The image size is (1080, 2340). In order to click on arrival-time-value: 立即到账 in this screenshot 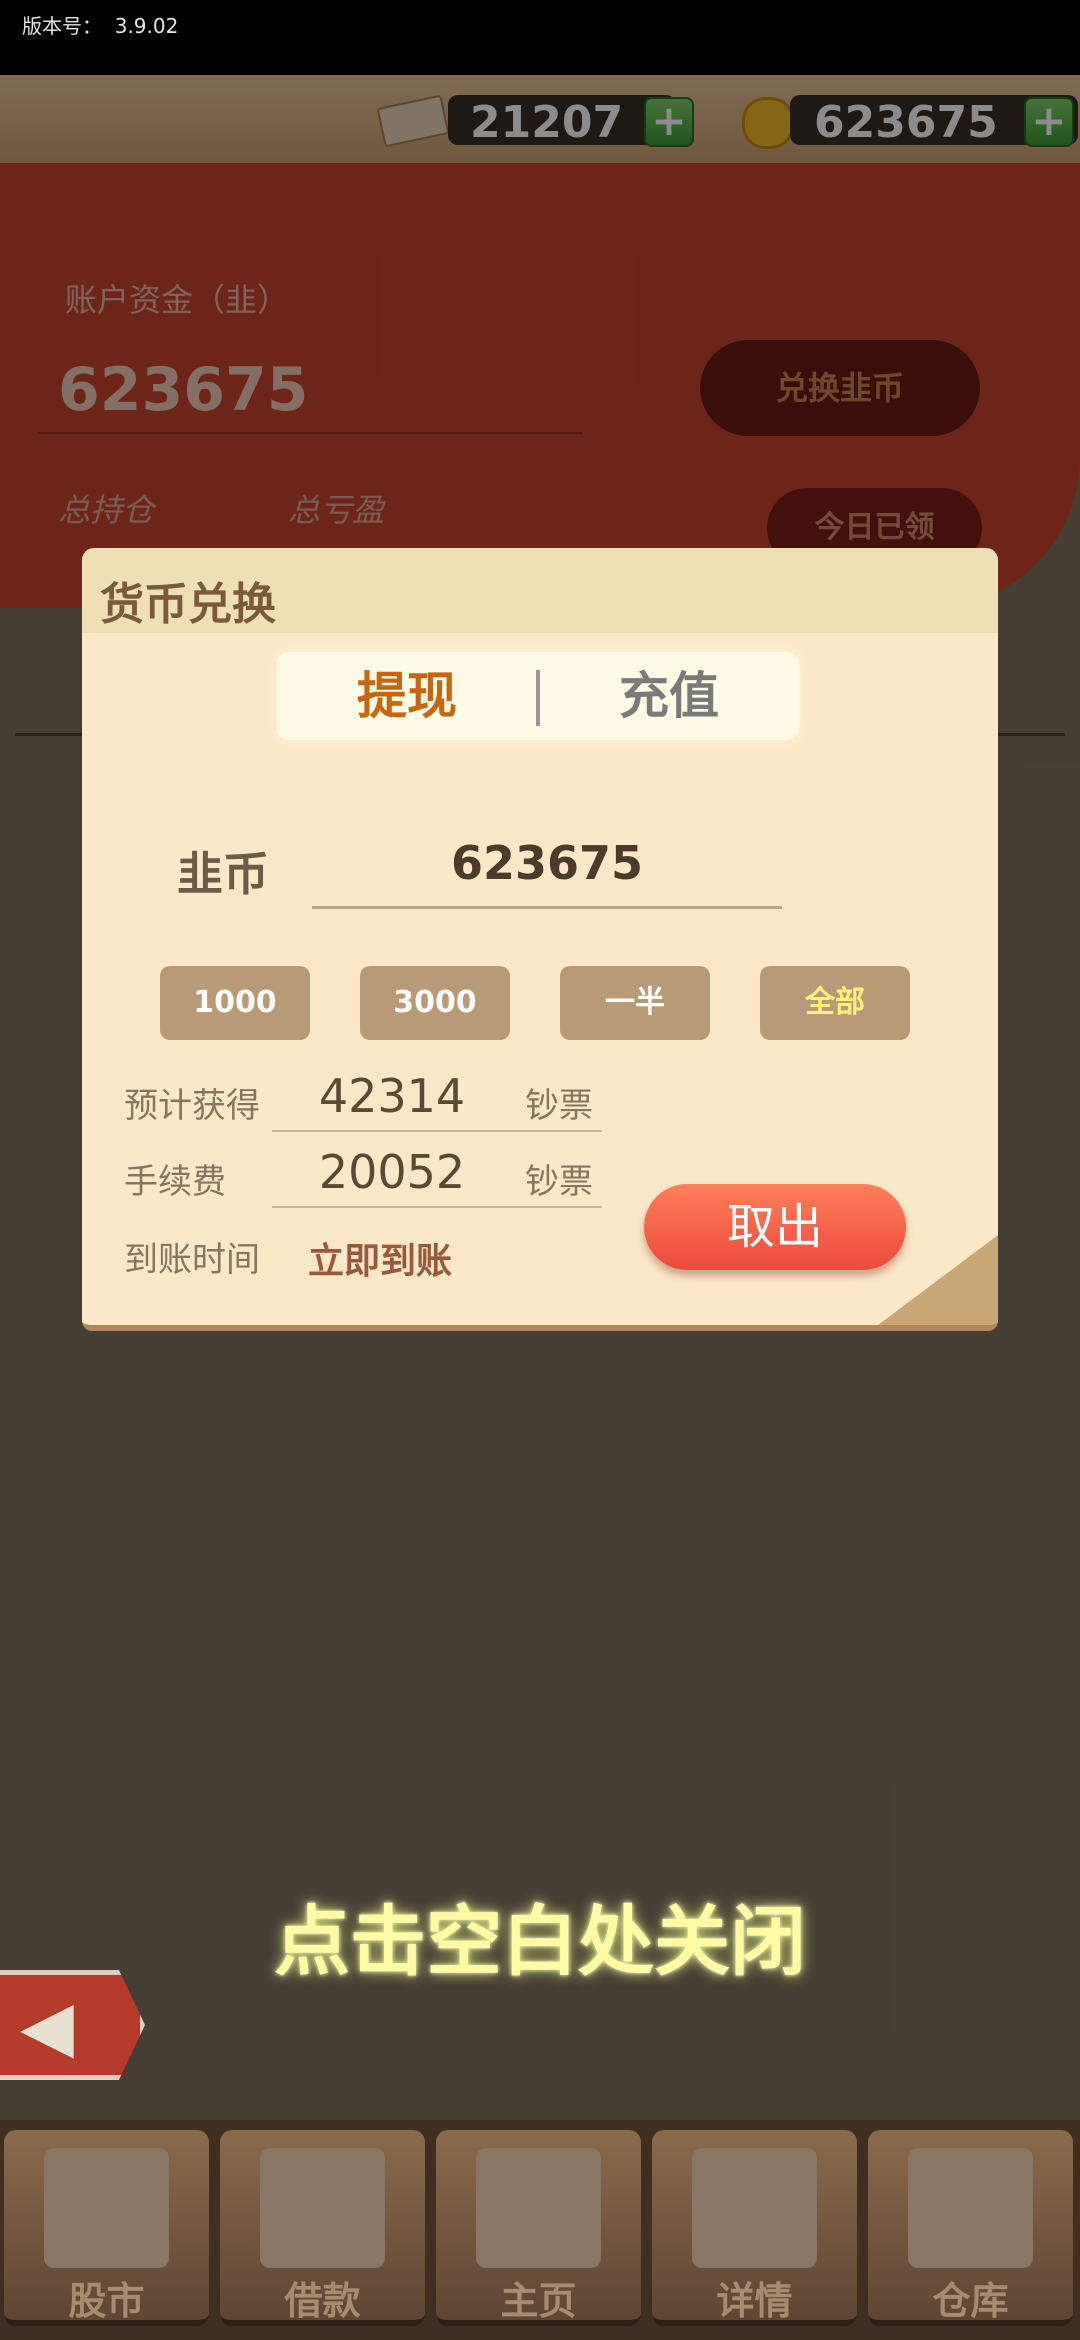, I will do `click(380, 1261)`.